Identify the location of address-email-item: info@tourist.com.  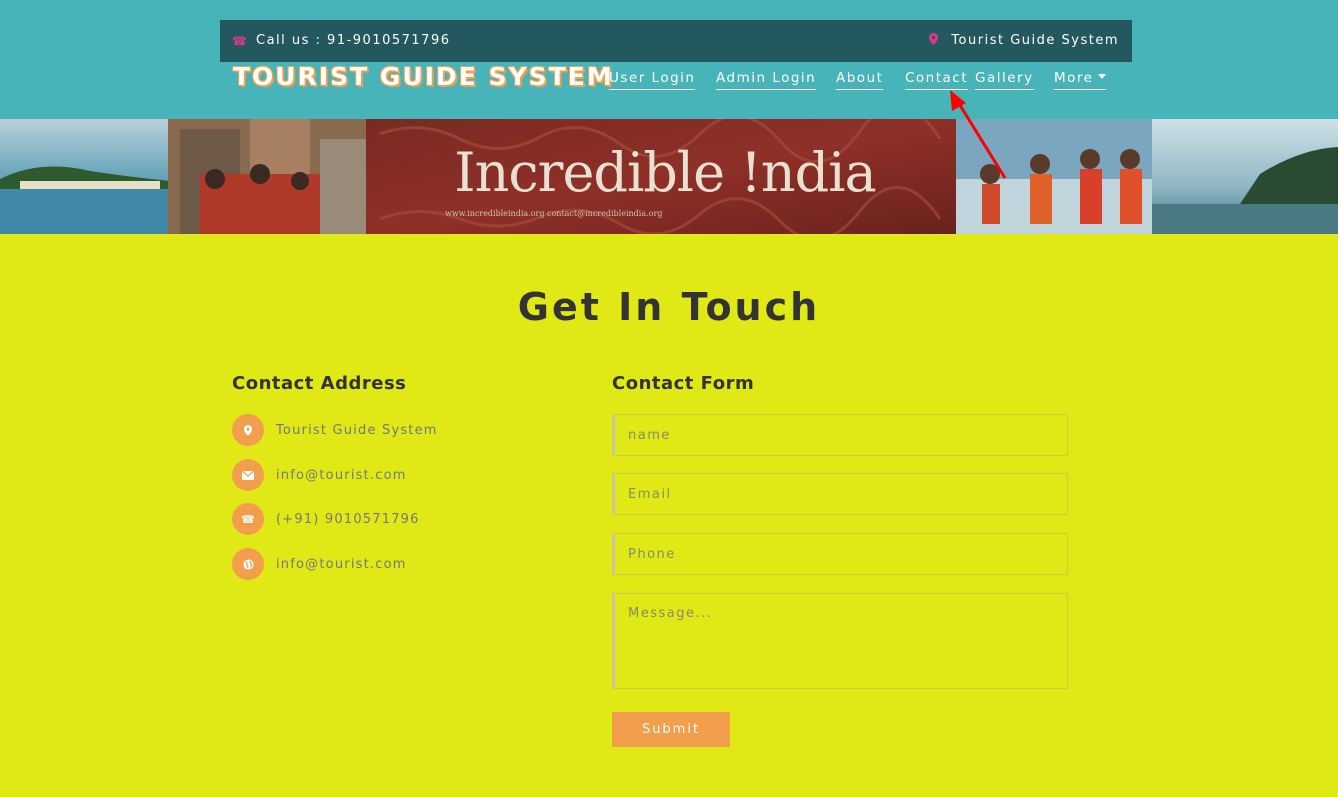
(319, 475).